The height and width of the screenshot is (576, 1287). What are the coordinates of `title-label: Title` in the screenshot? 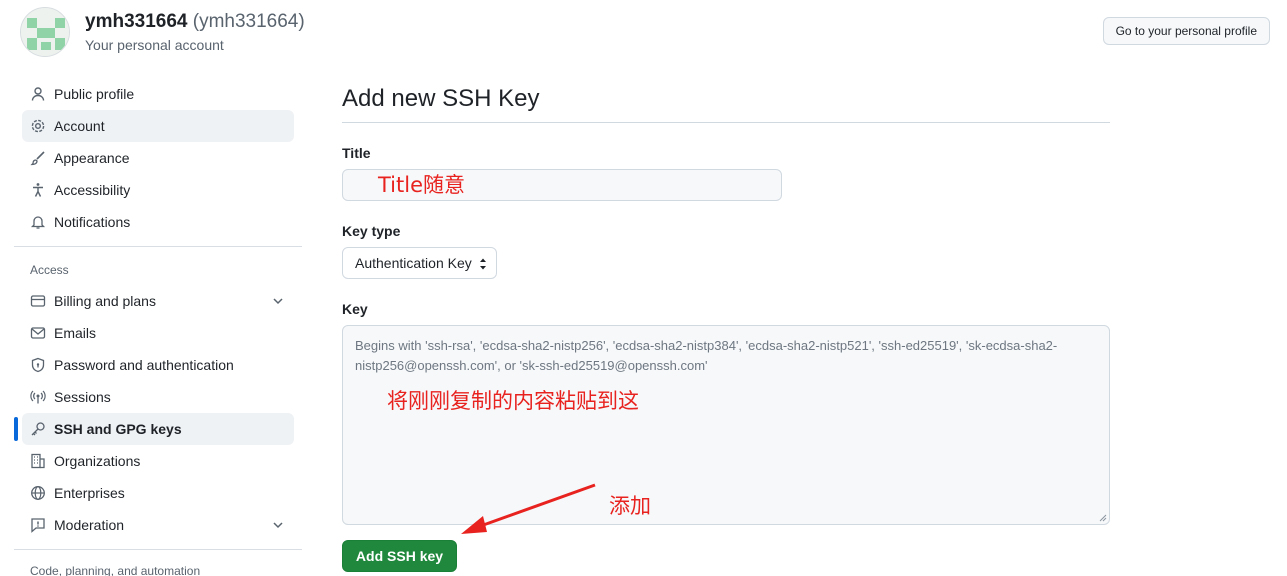 It's located at (356, 153).